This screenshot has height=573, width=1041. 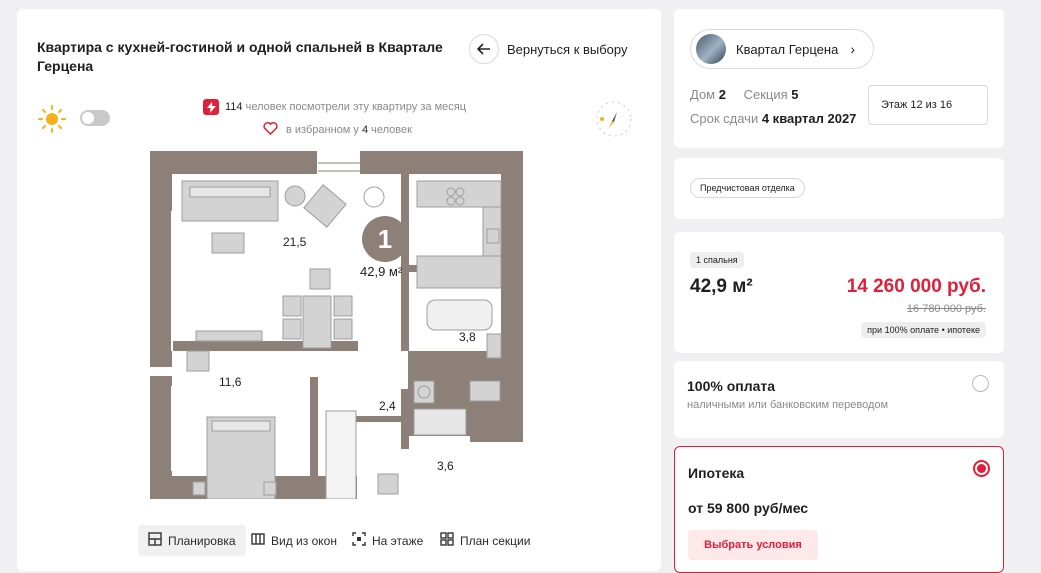 I want to click on favorites-info: в избранном у 4 человек, so click(x=337, y=130).